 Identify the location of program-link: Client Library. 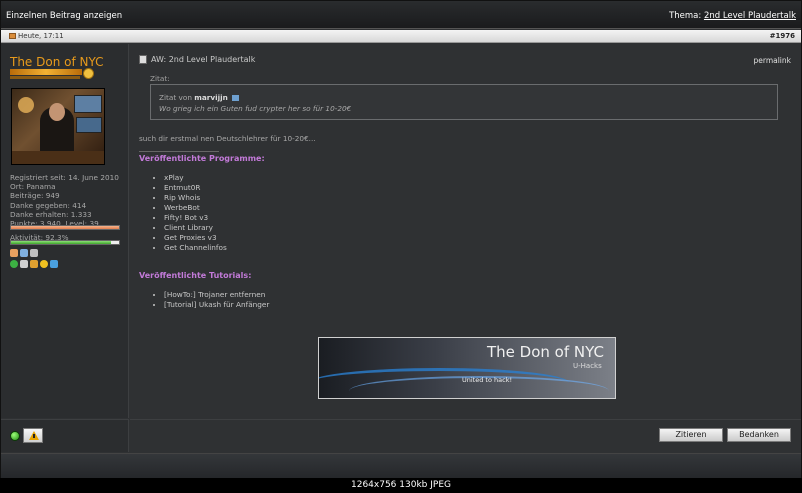
(195, 228).